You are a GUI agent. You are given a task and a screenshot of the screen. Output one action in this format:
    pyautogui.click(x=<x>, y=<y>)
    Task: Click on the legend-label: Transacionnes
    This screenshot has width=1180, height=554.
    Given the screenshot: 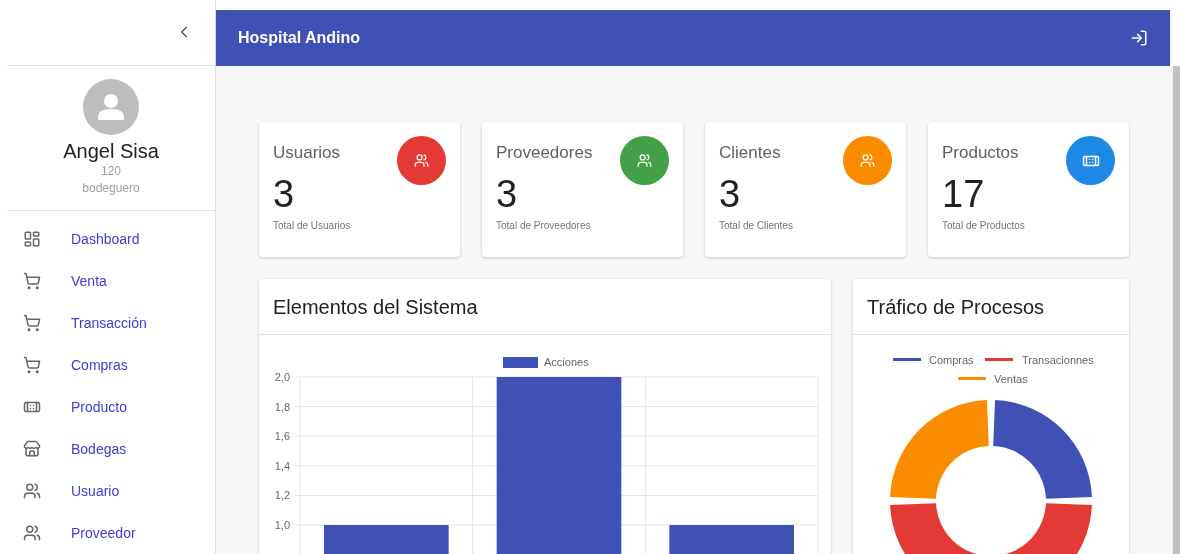 What is the action you would take?
    pyautogui.click(x=1058, y=360)
    